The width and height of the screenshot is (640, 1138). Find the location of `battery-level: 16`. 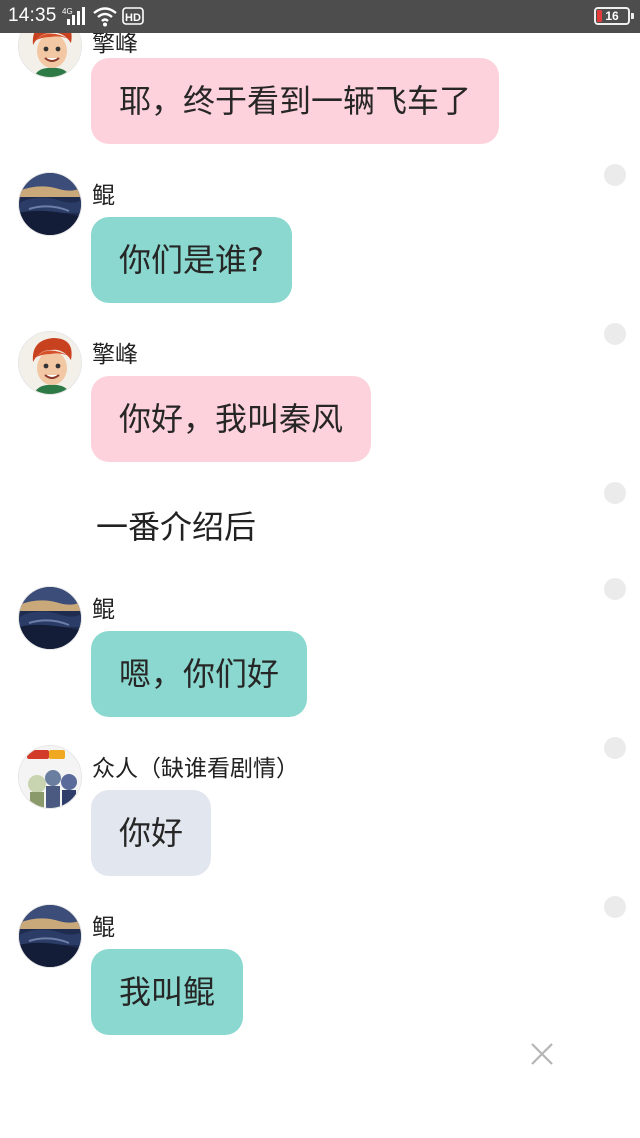

battery-level: 16 is located at coordinates (612, 16).